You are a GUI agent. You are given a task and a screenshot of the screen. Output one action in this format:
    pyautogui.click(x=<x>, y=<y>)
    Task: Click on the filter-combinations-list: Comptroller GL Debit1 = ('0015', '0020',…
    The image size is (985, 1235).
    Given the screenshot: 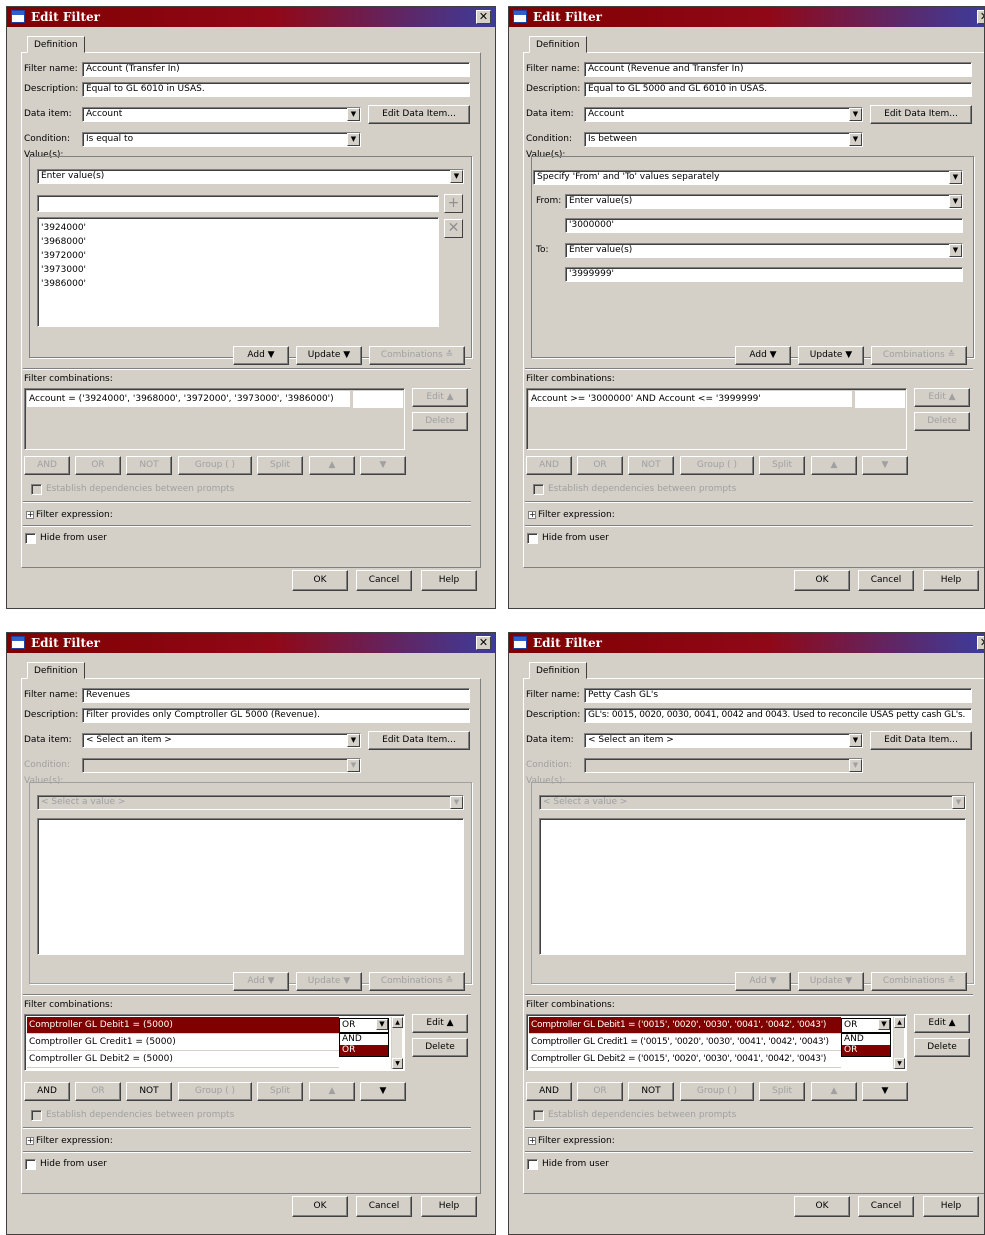 What is the action you would take?
    pyautogui.click(x=716, y=1042)
    